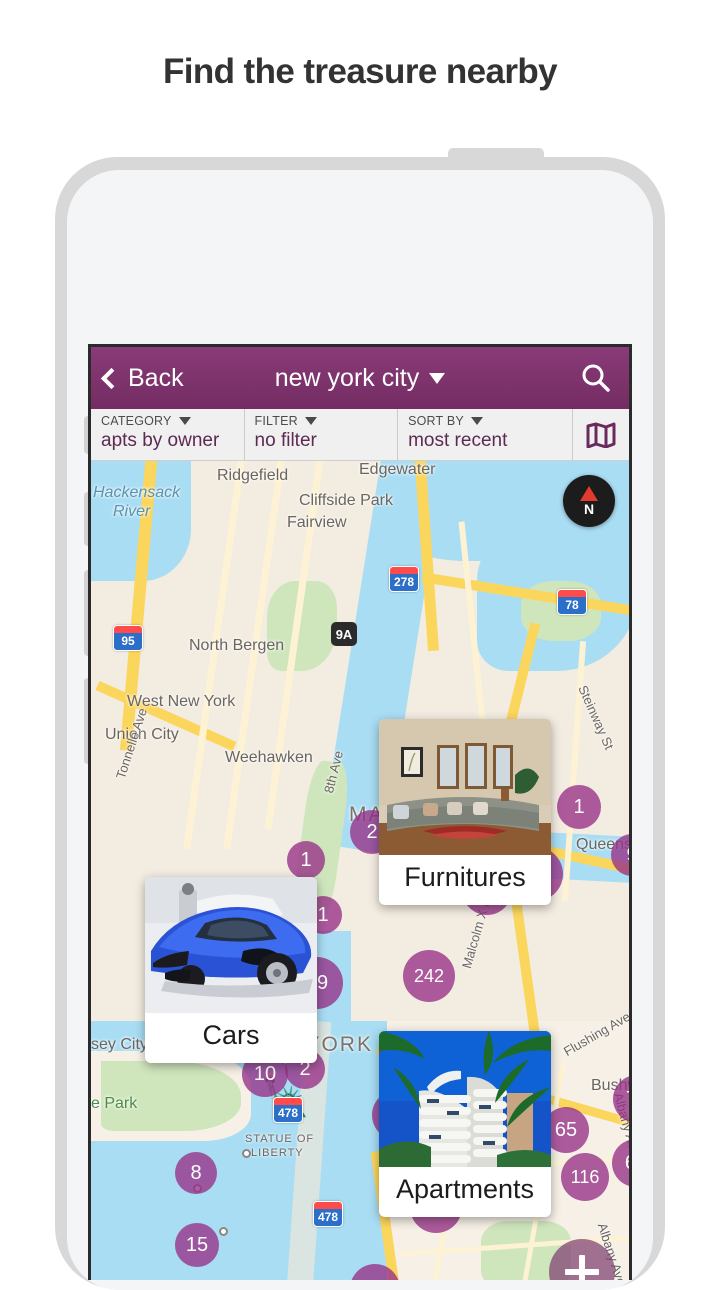 This screenshot has width=720, height=1290. I want to click on map-label: Fairview, so click(317, 522).